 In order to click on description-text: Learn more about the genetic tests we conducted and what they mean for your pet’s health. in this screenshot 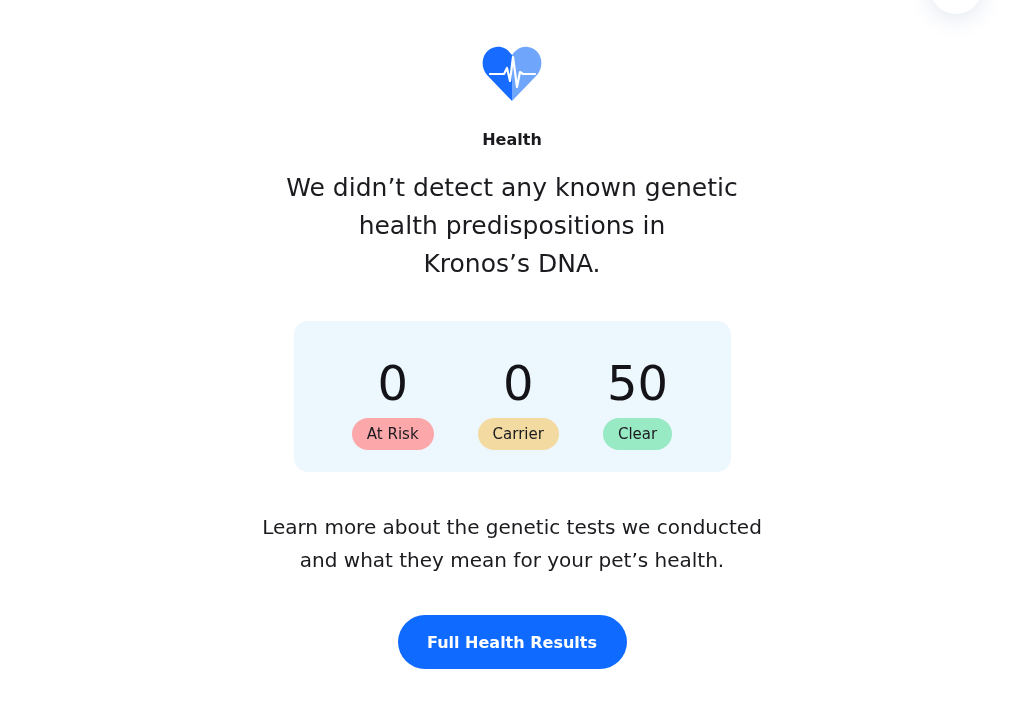, I will do `click(512, 544)`.